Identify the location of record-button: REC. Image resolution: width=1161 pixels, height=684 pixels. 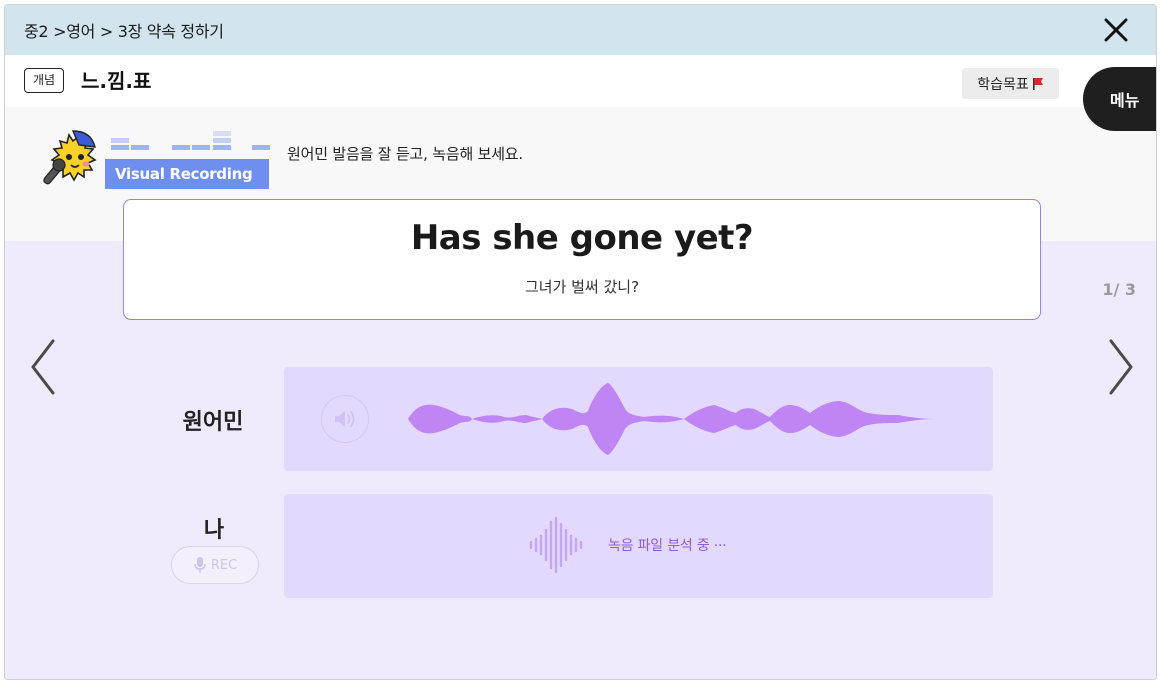
(215, 565).